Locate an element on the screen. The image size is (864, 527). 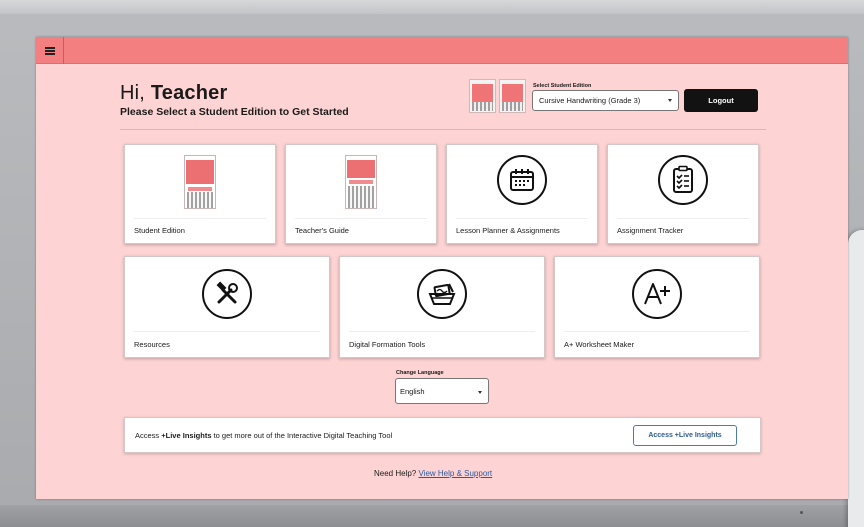
card-label: Digital Formation Tools is located at coordinates (387, 344).